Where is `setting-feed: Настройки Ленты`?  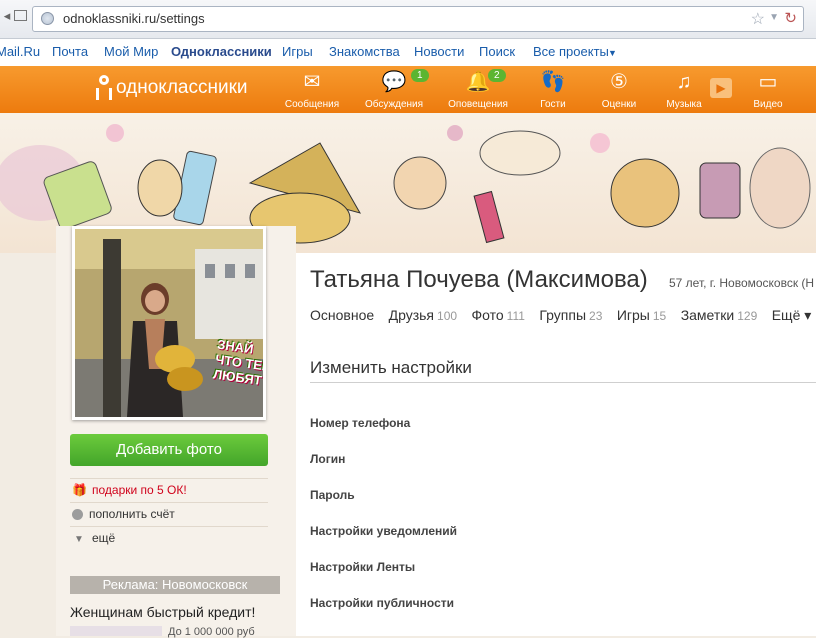
setting-feed: Настройки Ленты is located at coordinates (362, 567).